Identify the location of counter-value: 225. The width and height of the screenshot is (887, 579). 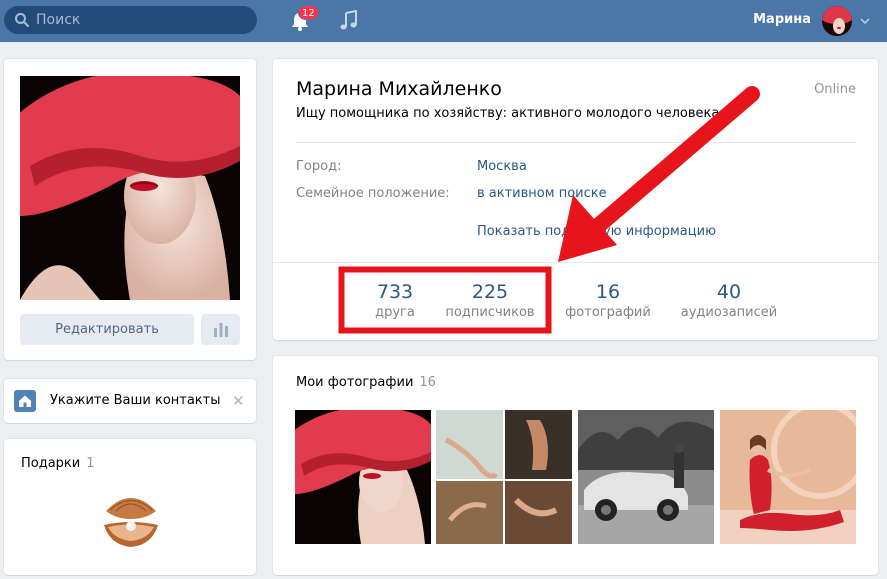
(490, 292).